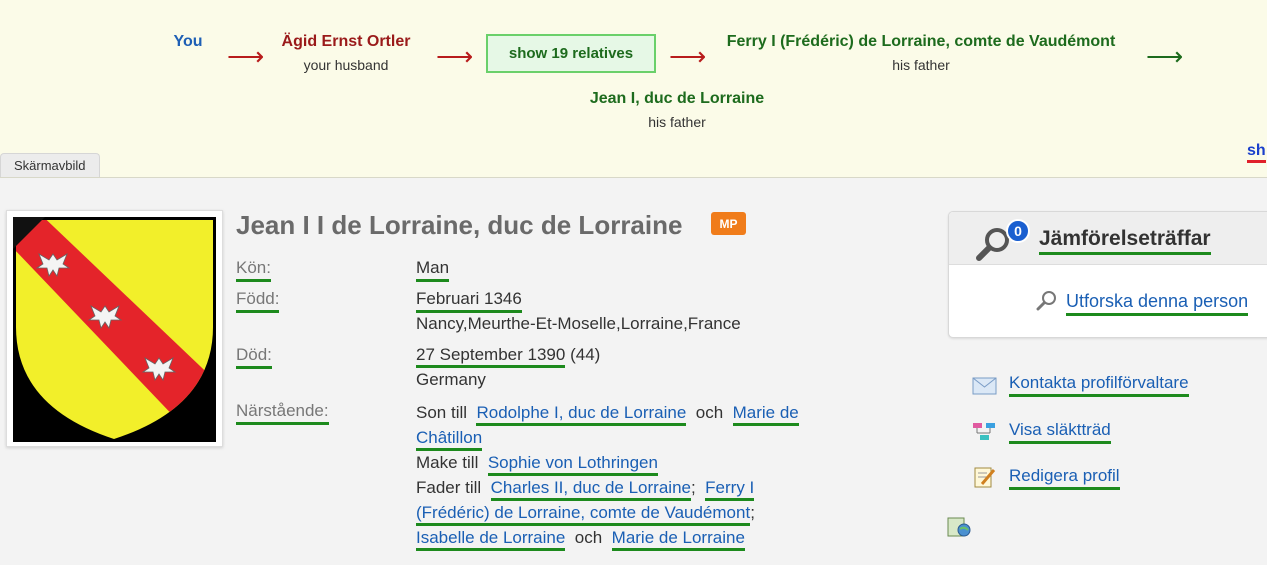  Describe the element at coordinates (728, 223) in the screenshot. I see `master-profile-badge: MP` at that location.